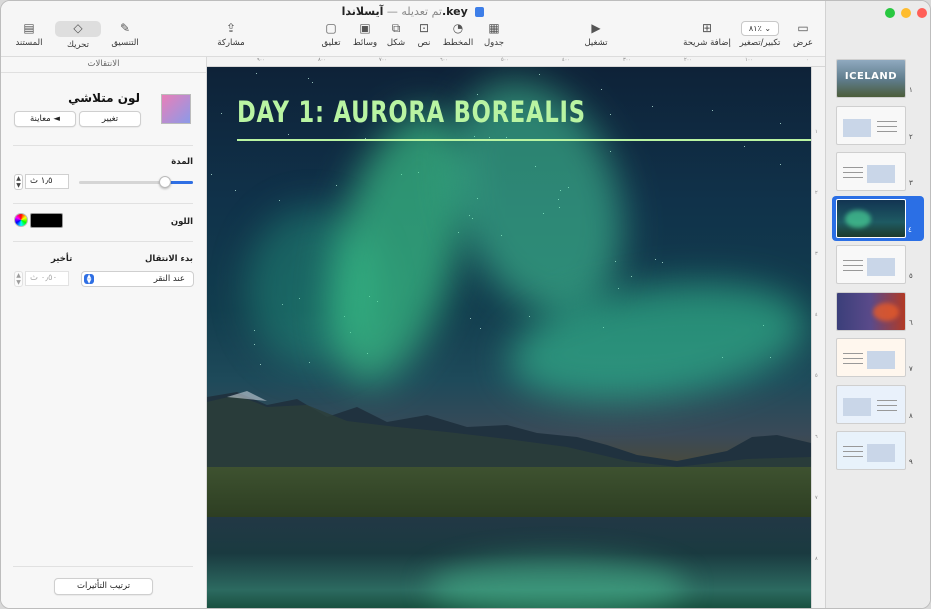  Describe the element at coordinates (46, 220) in the screenshot. I see `color-well` at that location.